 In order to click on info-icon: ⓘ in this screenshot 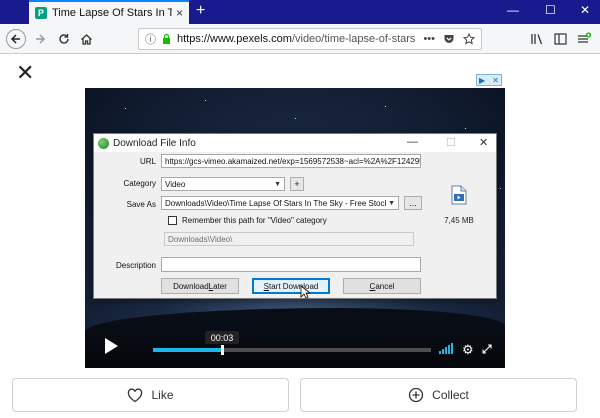, I will do `click(150, 39)`.